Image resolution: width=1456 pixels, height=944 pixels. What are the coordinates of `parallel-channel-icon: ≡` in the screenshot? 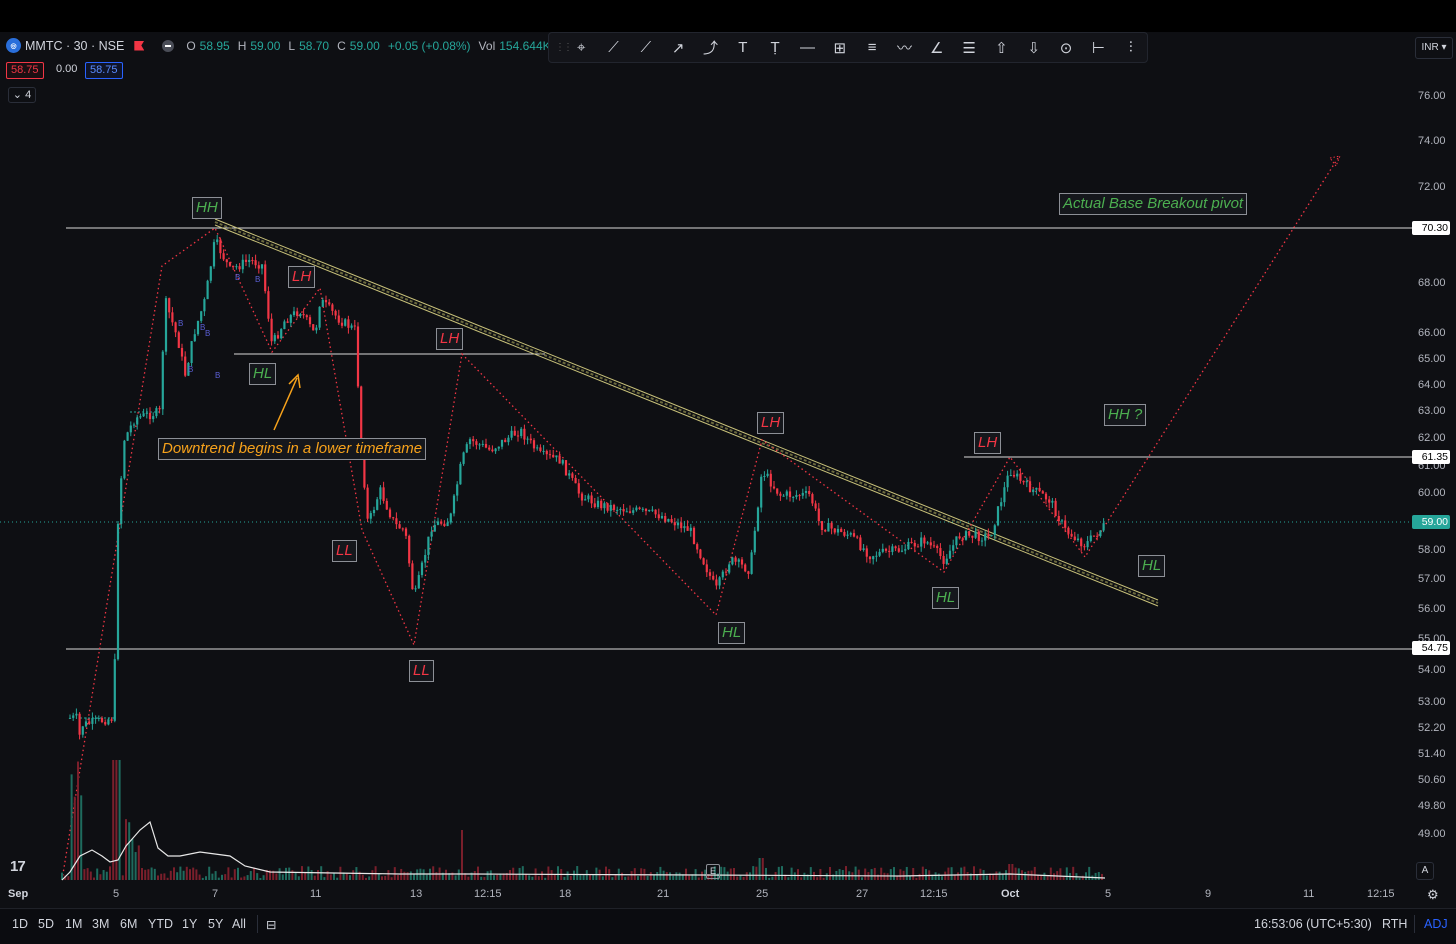 It's located at (872, 48).